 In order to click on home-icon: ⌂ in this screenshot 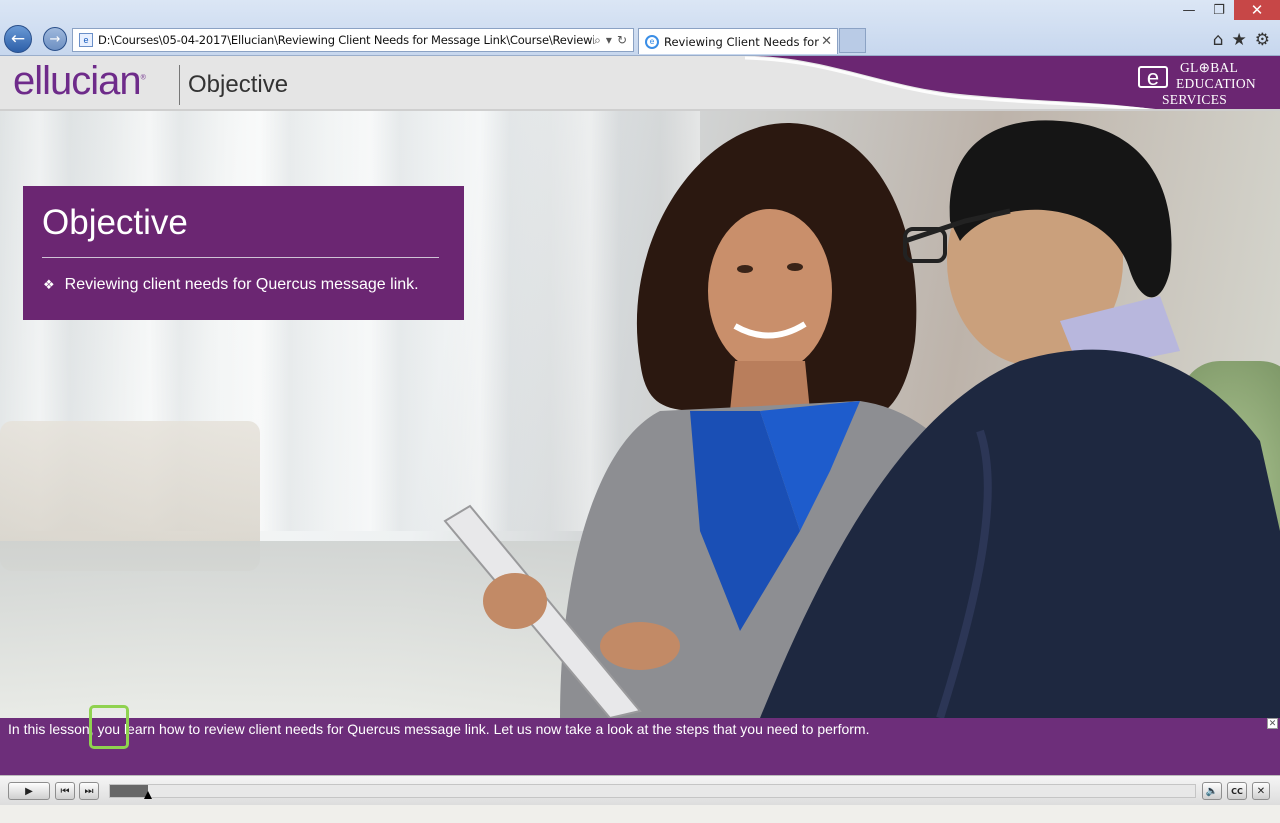, I will do `click(1218, 40)`.